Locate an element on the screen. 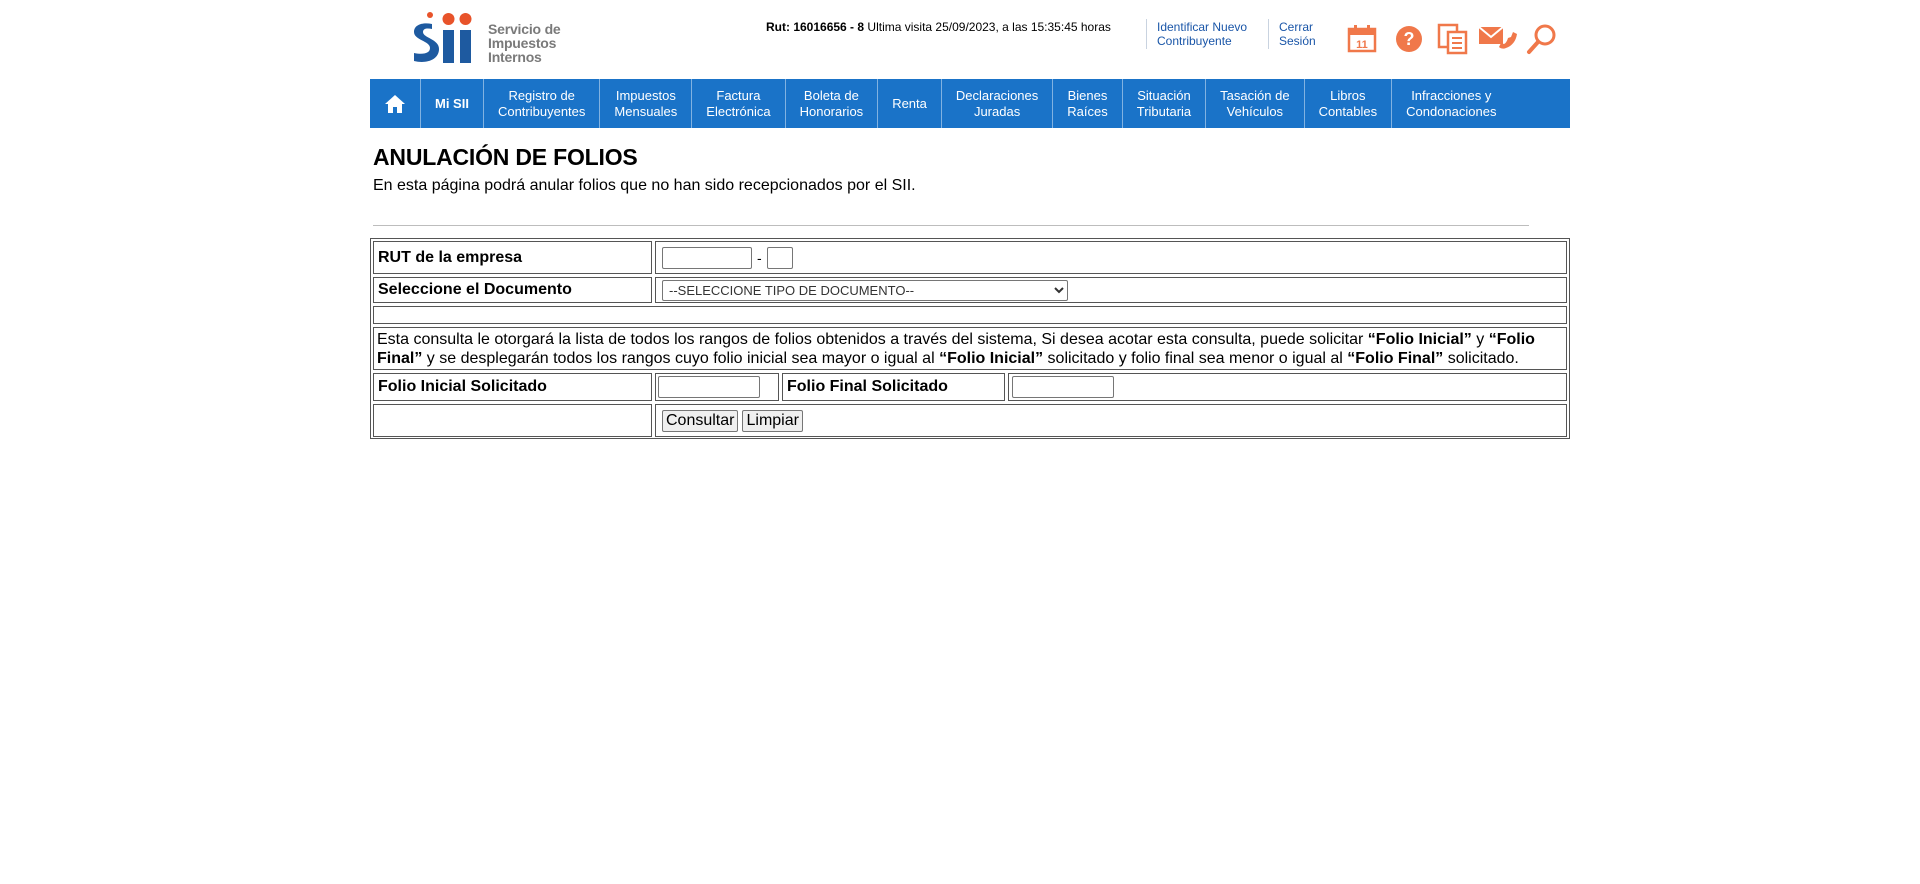 The width and height of the screenshot is (1920, 884). calendar-icon: 11 is located at coordinates (1362, 39).